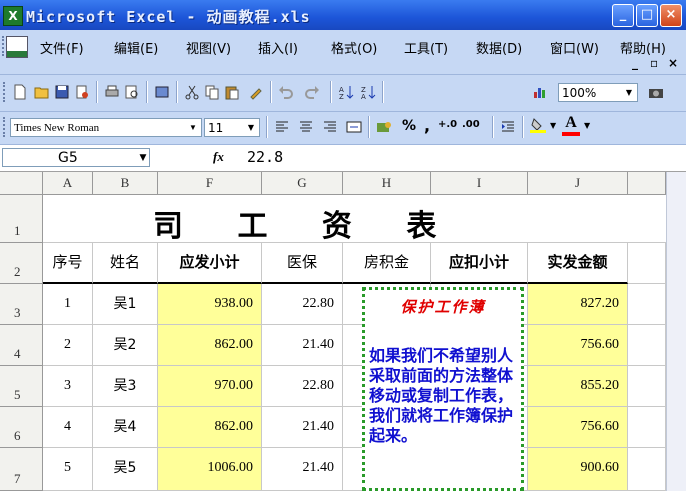 This screenshot has width=686, height=491. Describe the element at coordinates (210, 263) in the screenshot. I see `header-gross: 应发小计` at that location.